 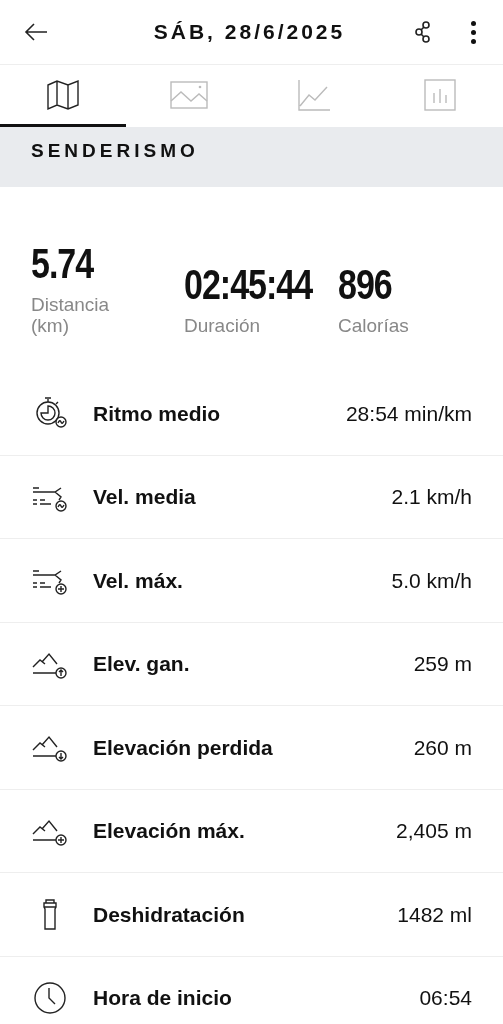 What do you see at coordinates (71, 315) in the screenshot?
I see `stat-label: Distancia (km)` at bounding box center [71, 315].